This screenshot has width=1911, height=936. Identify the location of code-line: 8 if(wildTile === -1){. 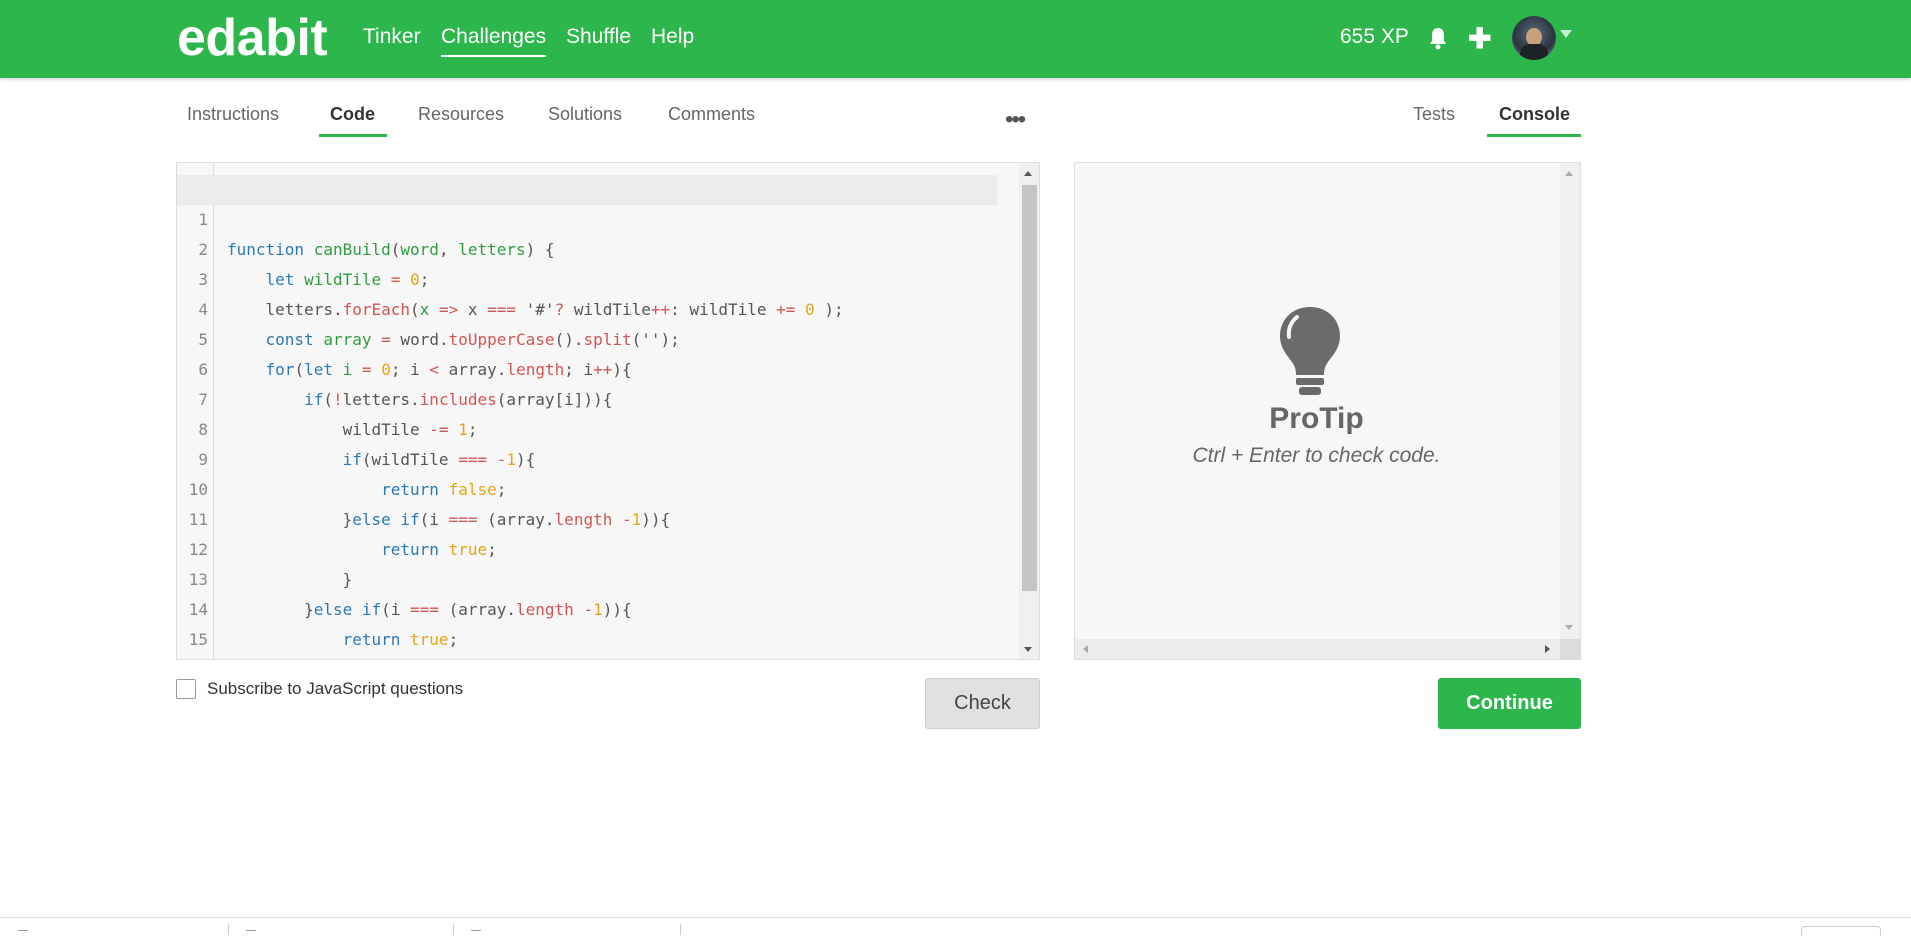
(587, 427).